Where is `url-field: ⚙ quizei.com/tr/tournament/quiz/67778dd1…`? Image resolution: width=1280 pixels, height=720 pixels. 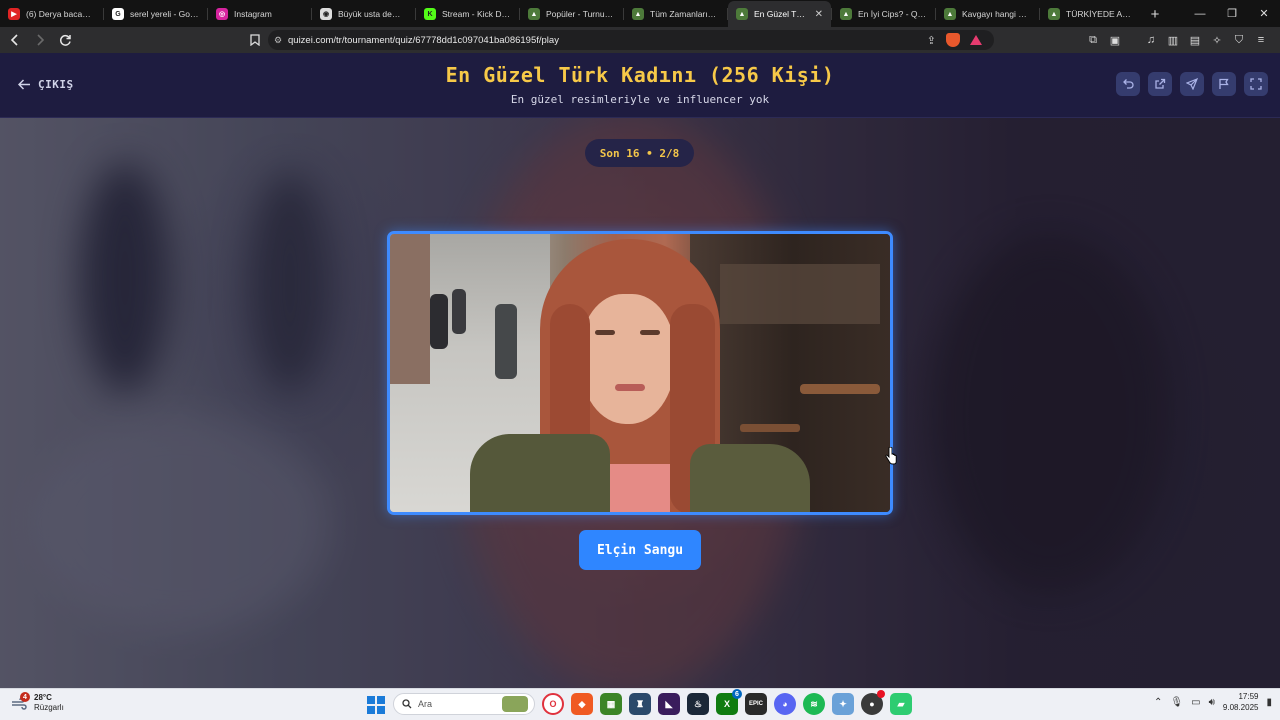
url-field: ⚙ quizei.com/tr/tournament/quiz/67778dd1… is located at coordinates (631, 40).